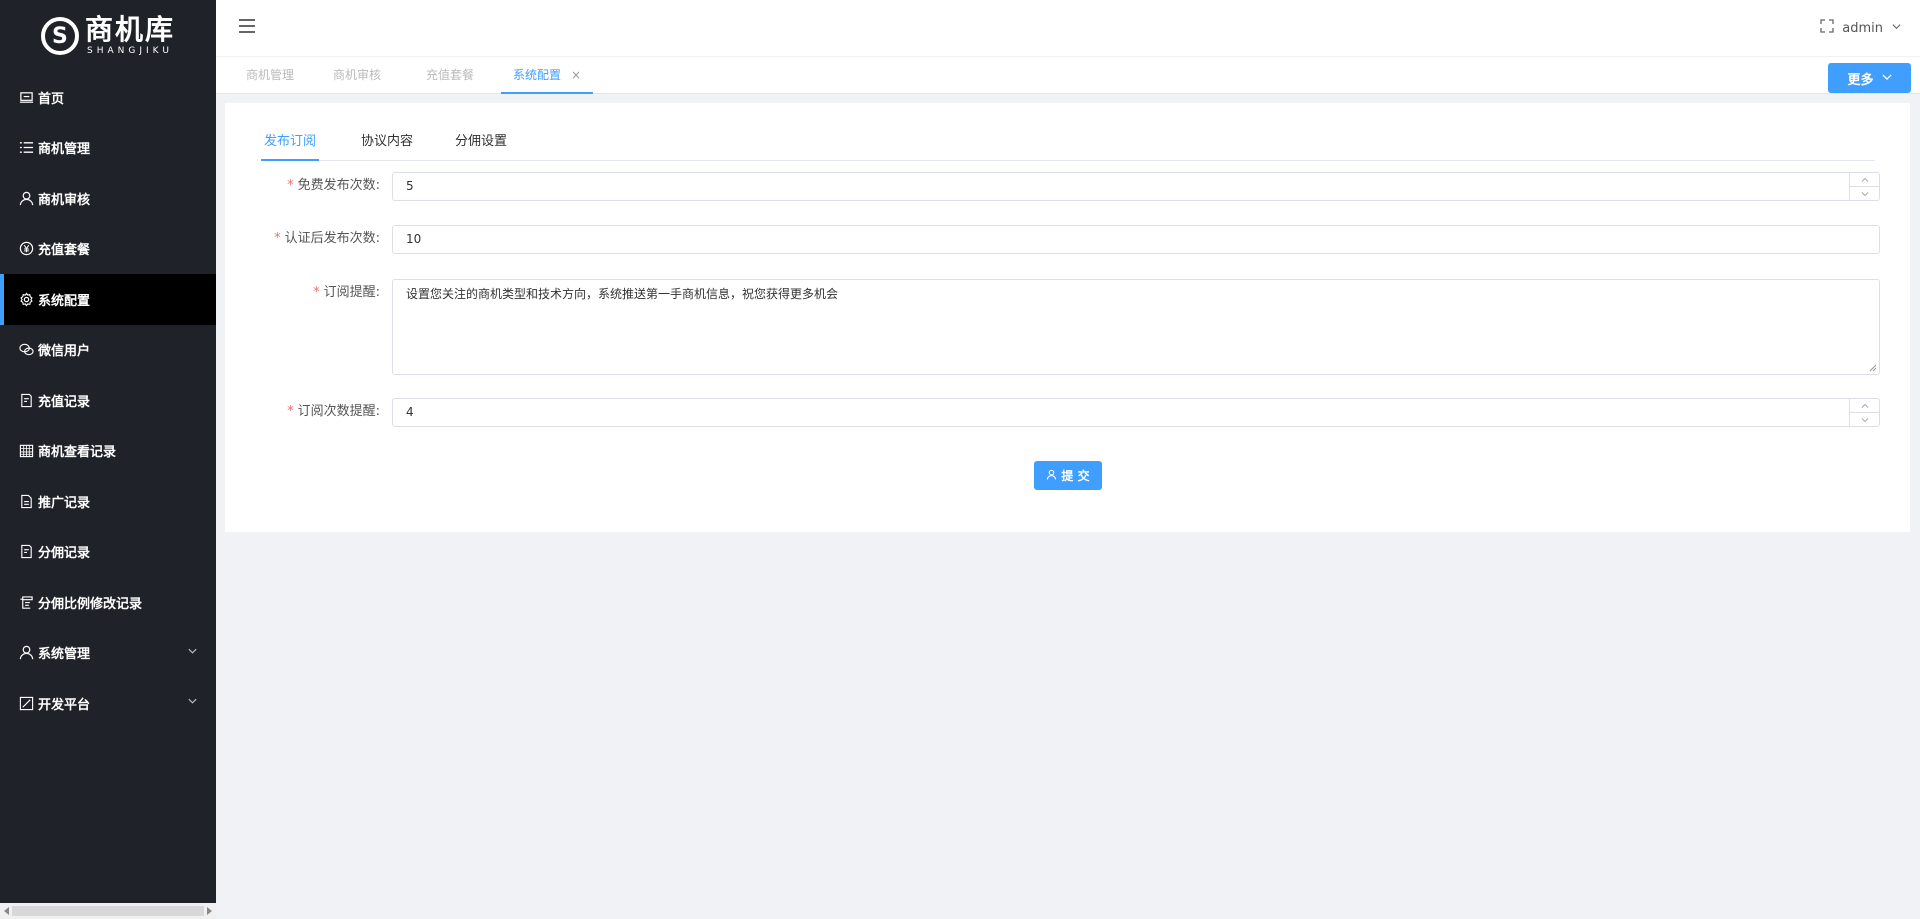 This screenshot has width=1920, height=919. What do you see at coordinates (1068, 145) in the screenshot?
I see `content-tabs: 发布订阅 协议内容 分佣设置` at bounding box center [1068, 145].